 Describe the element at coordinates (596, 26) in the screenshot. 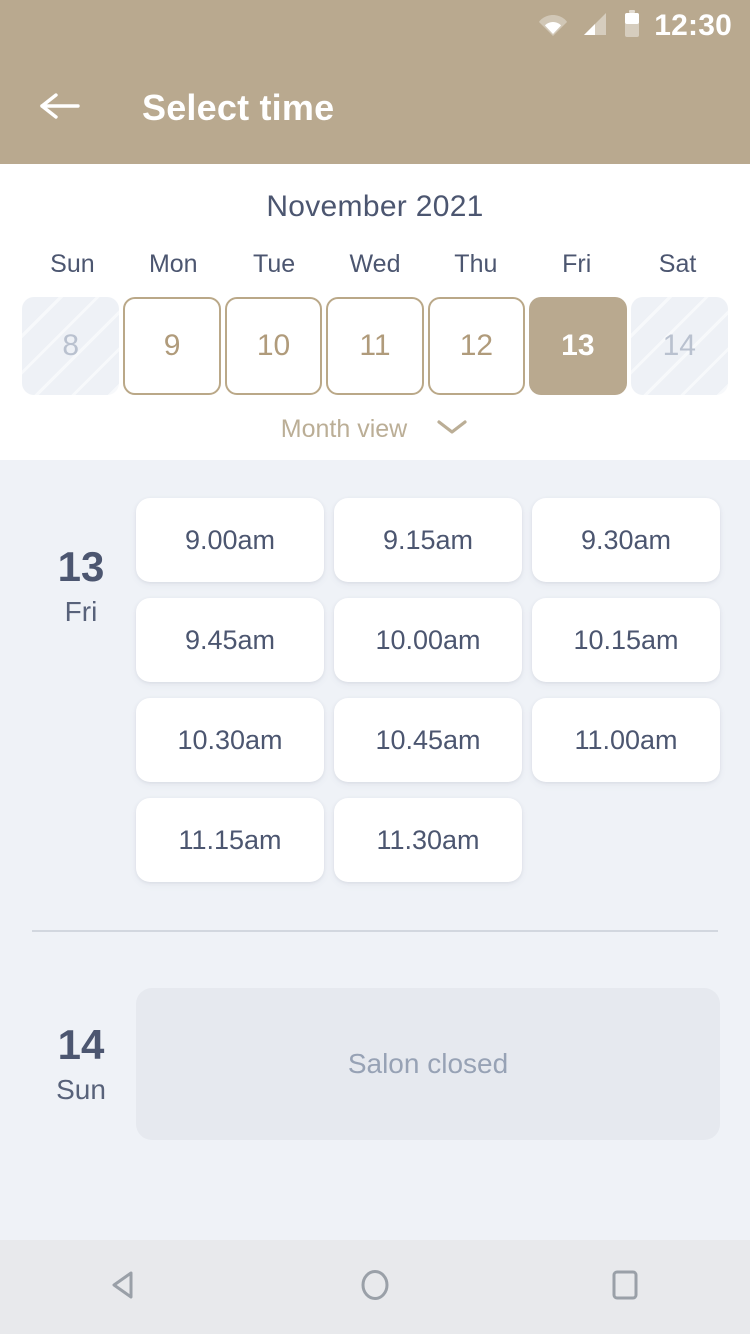

I see `cellular-signal-icon` at that location.